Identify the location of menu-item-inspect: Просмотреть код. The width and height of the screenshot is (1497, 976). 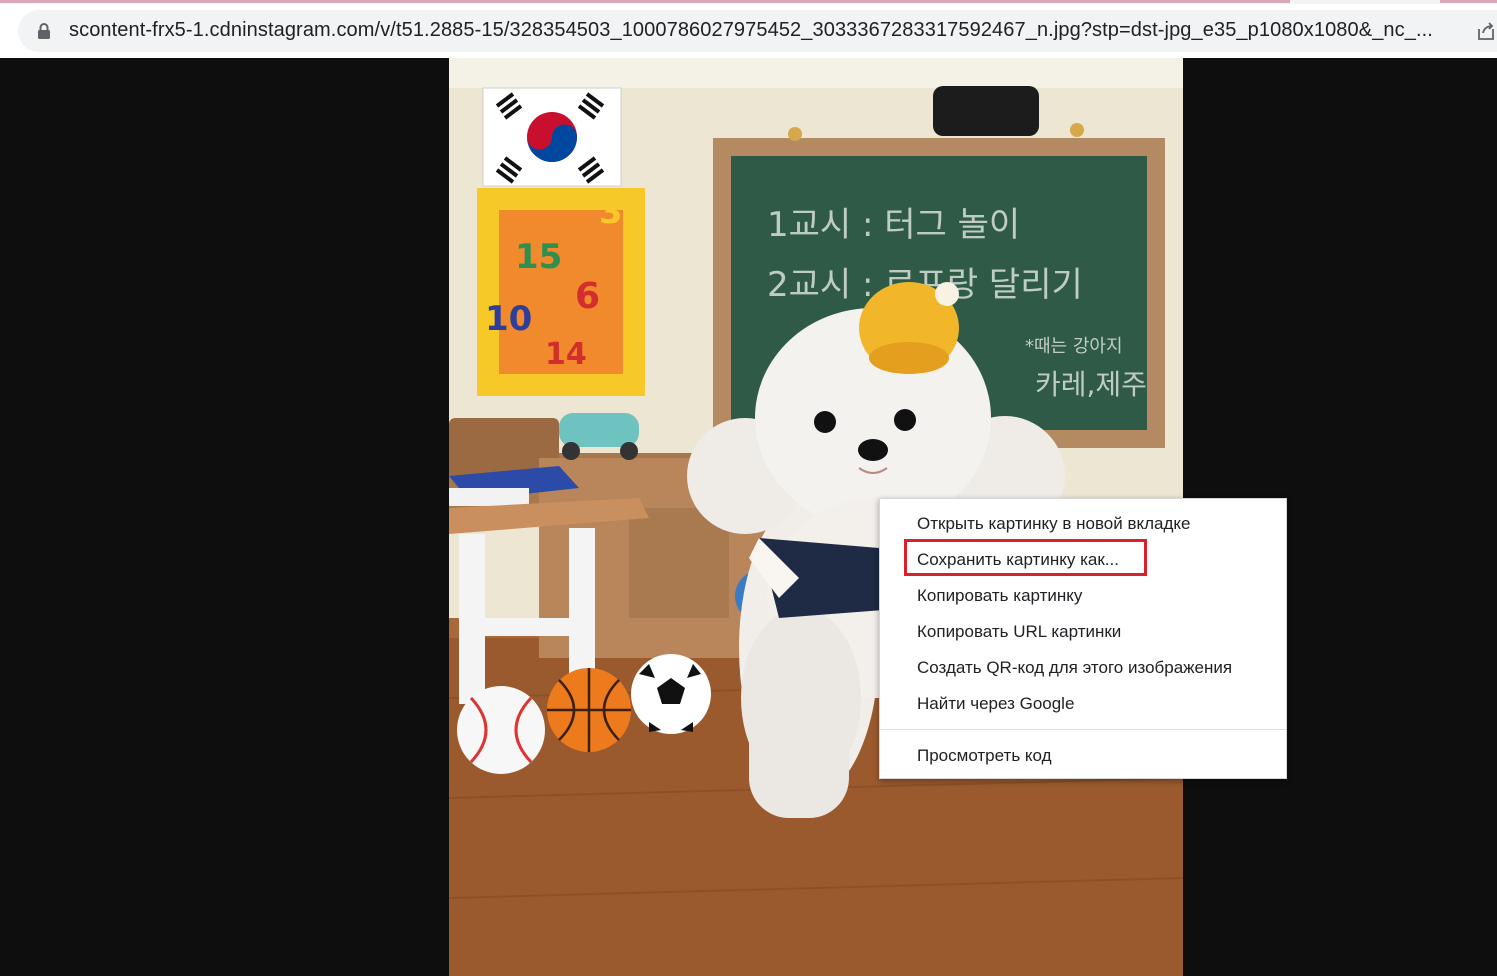
(1083, 756).